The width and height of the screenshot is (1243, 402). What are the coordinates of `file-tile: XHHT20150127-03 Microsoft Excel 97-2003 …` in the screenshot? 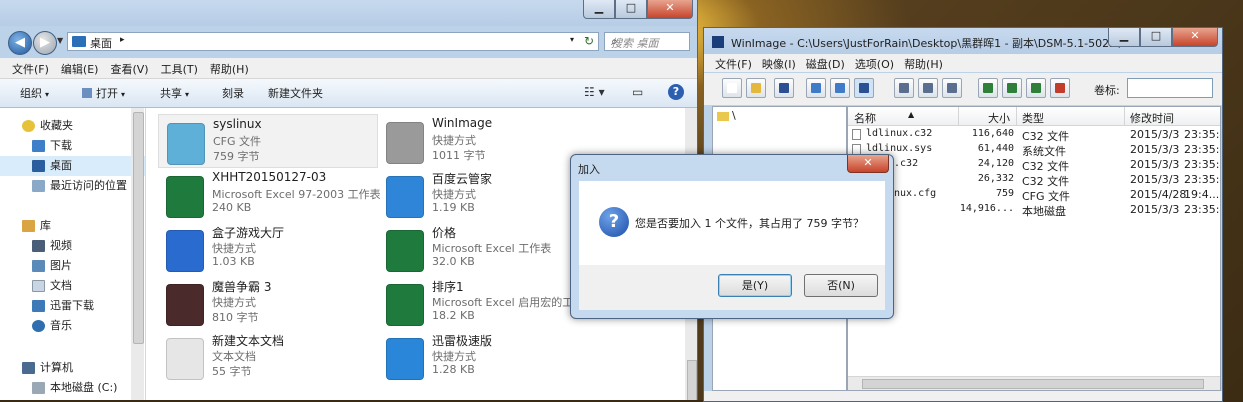 It's located at (269, 195).